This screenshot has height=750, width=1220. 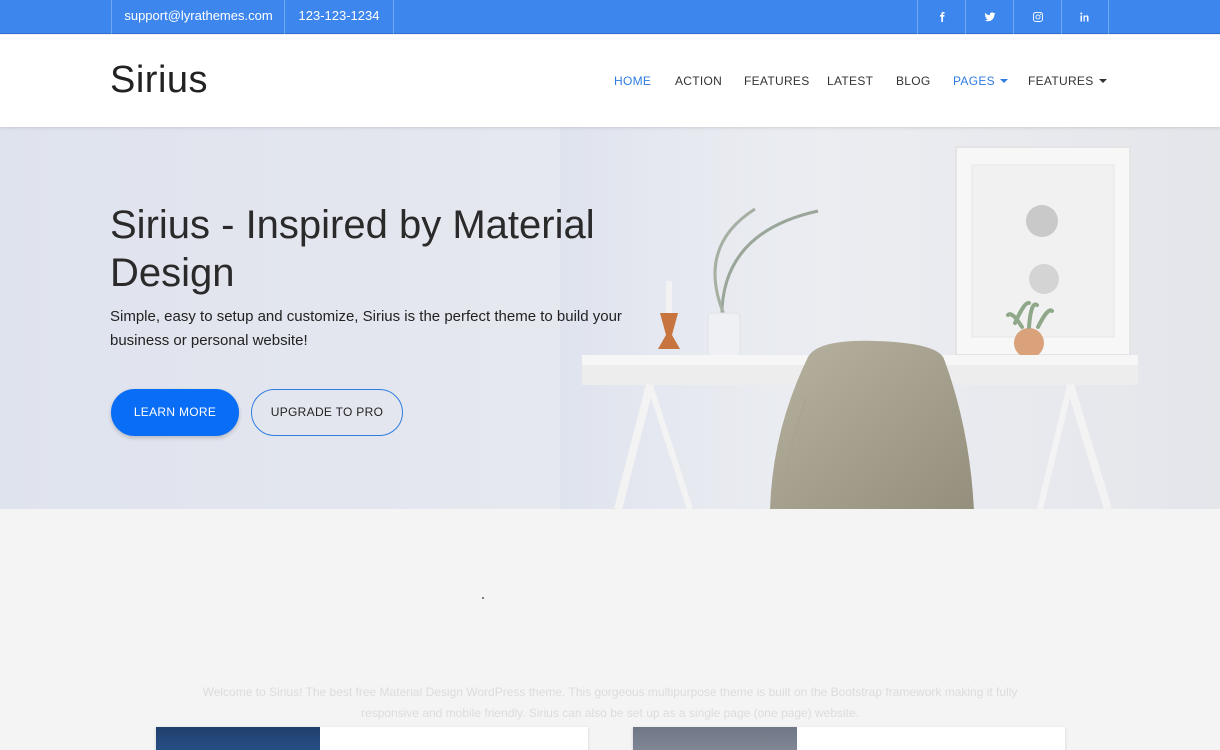 I want to click on nav-item-features-dropdown: FEATURES, so click(x=1067, y=81).